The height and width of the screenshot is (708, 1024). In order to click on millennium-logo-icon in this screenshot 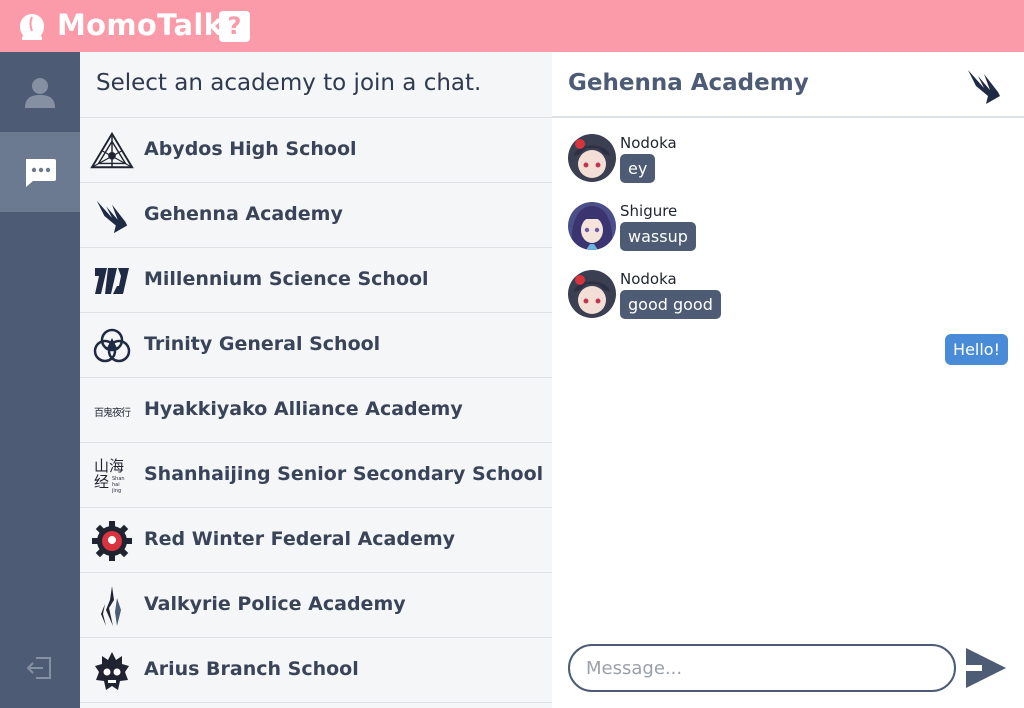, I will do `click(112, 281)`.